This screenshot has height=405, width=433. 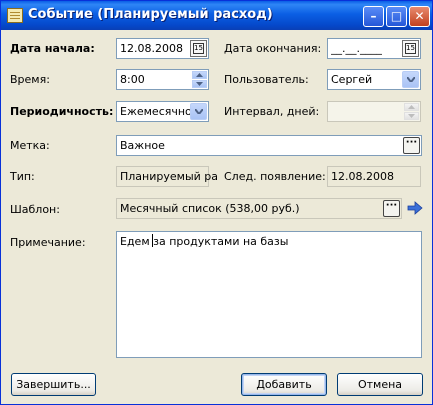 What do you see at coordinates (15, 15) in the screenshot?
I see `document-icon` at bounding box center [15, 15].